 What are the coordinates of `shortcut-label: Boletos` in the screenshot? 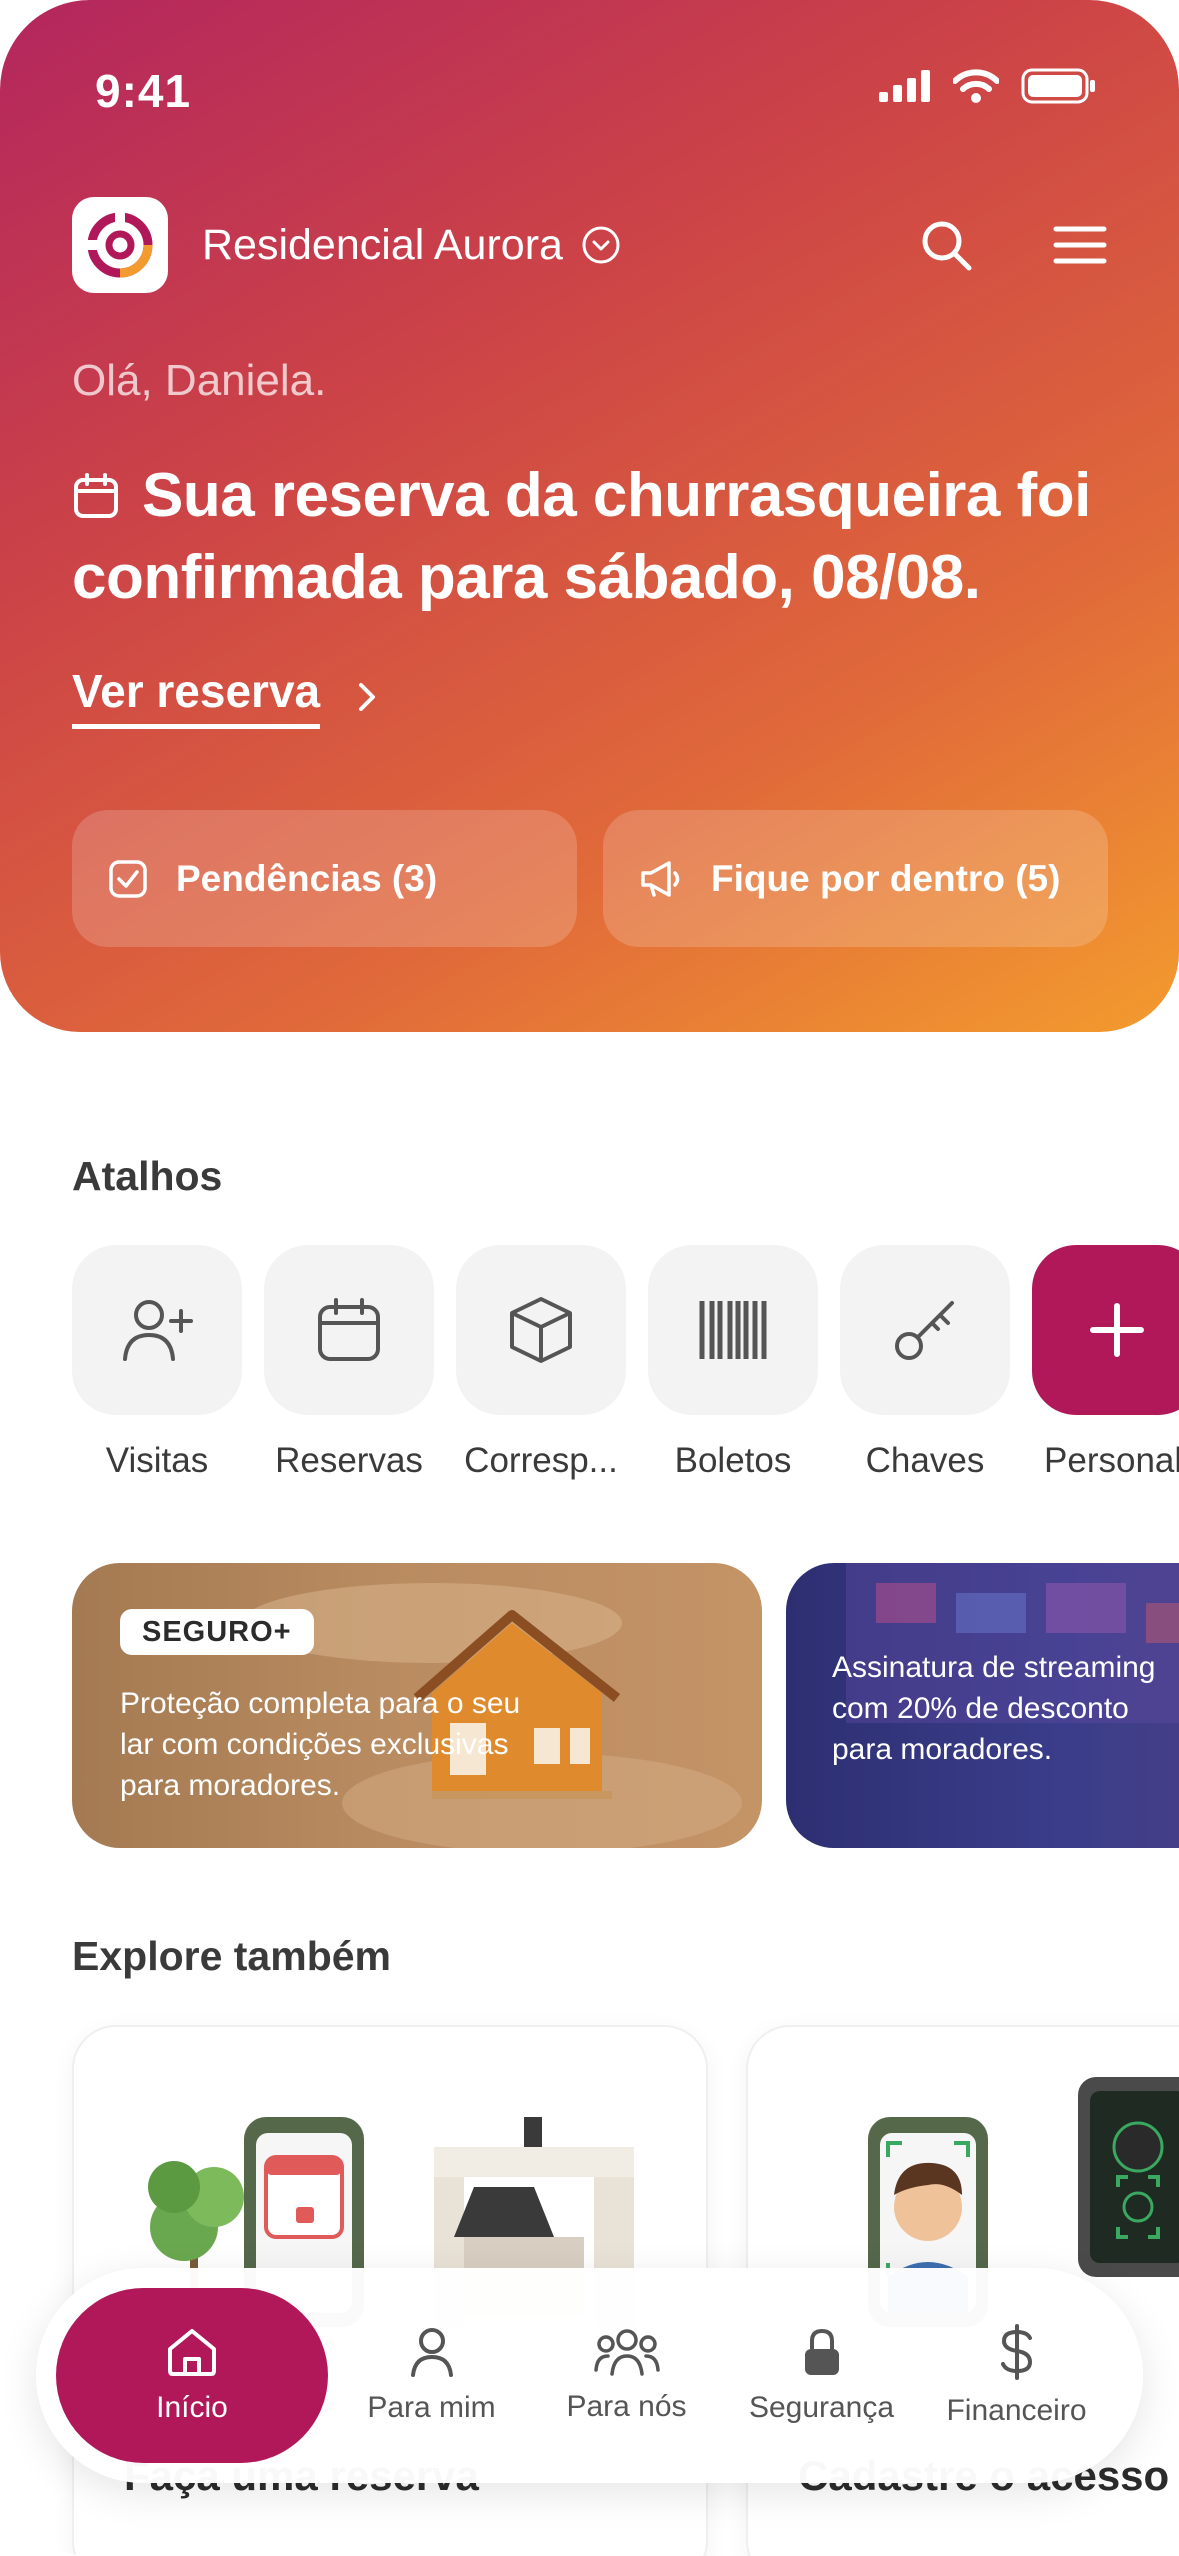 It's located at (733, 1460).